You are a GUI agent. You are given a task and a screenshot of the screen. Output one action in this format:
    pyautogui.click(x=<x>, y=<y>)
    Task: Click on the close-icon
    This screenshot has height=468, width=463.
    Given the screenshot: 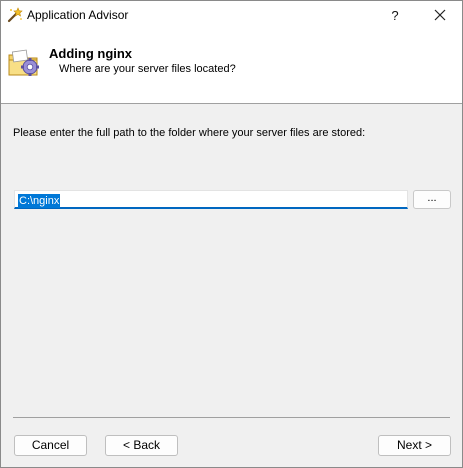 What is the action you would take?
    pyautogui.click(x=440, y=15)
    